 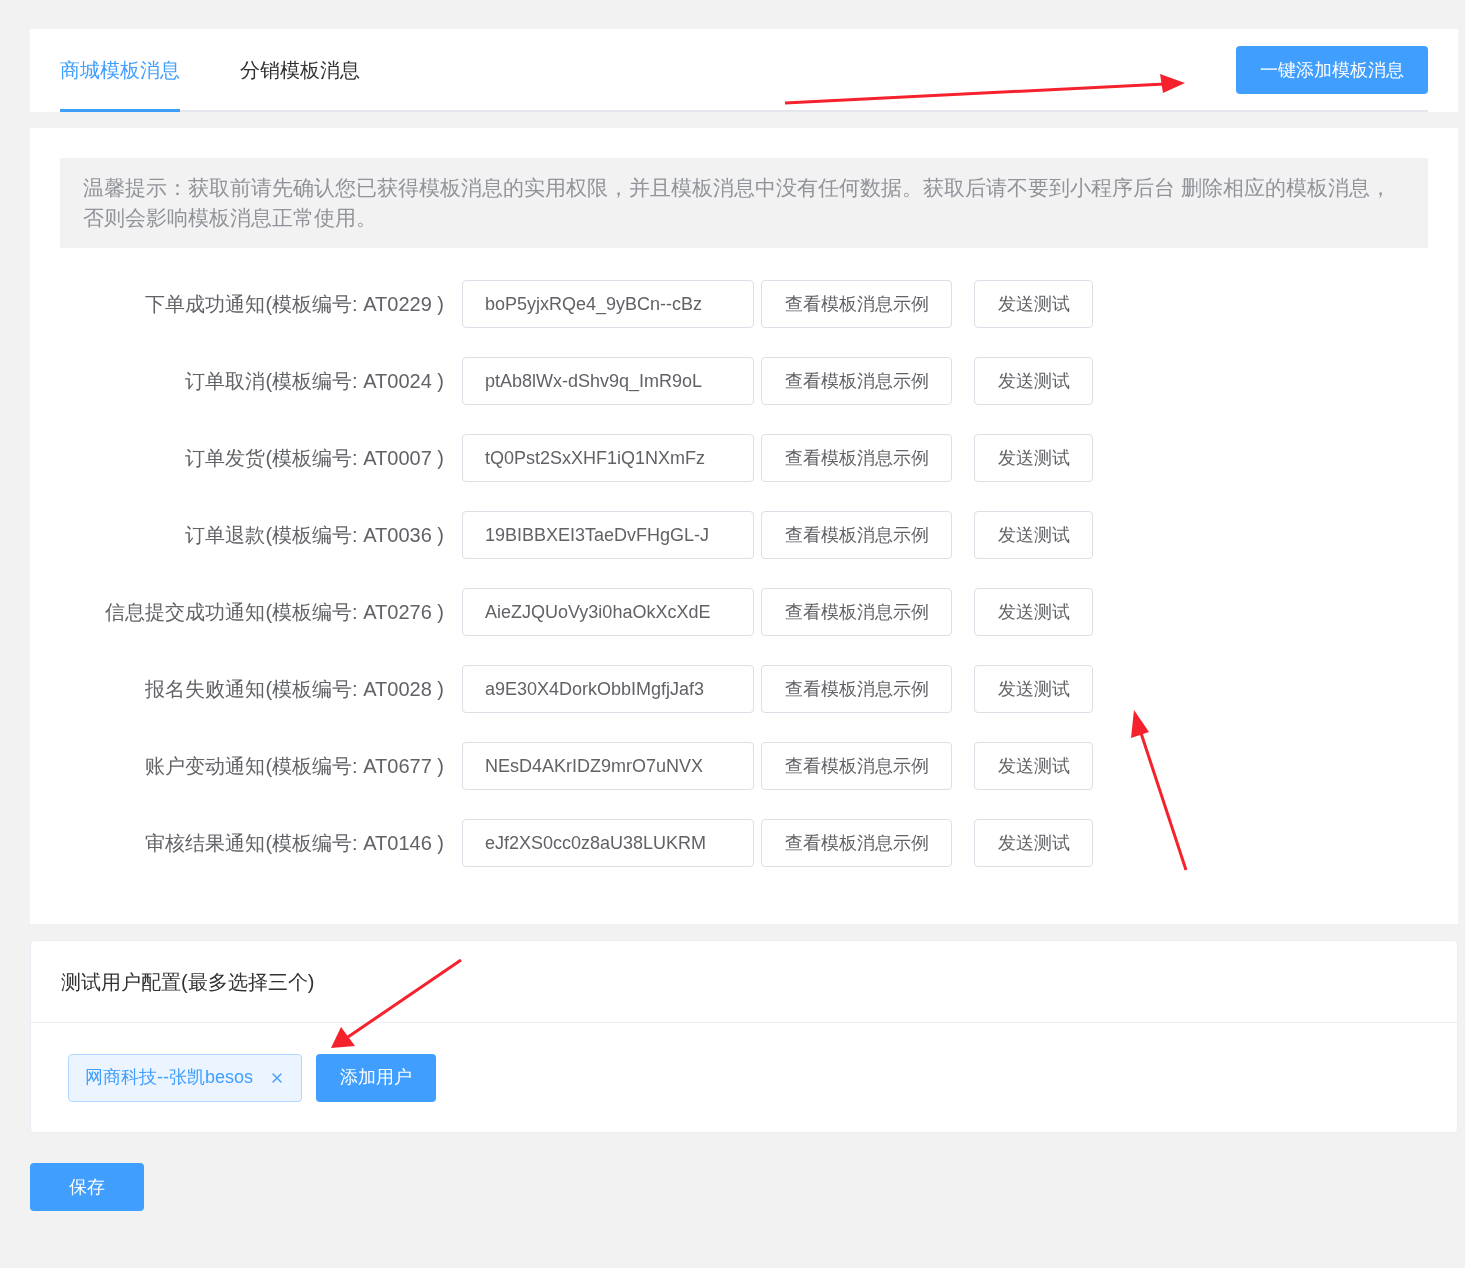 What do you see at coordinates (608, 843) in the screenshot?
I see `template-id-field: eJf2XS0cc0z8aU38LUKRM` at bounding box center [608, 843].